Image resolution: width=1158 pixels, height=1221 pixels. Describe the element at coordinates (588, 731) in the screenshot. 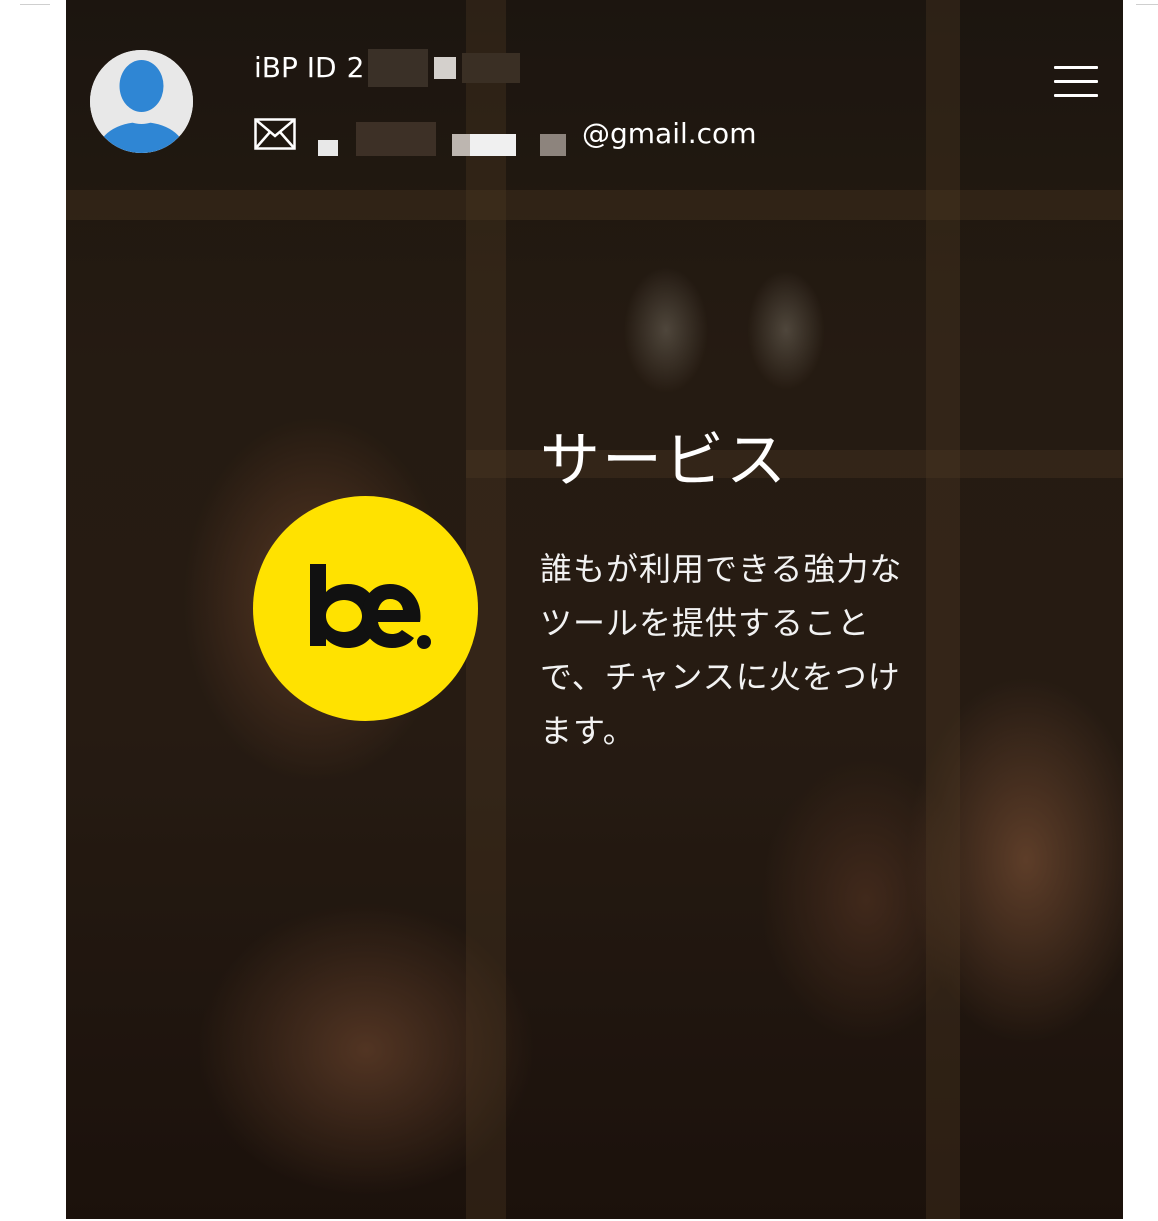

I see `service-description-line: ます。` at that location.